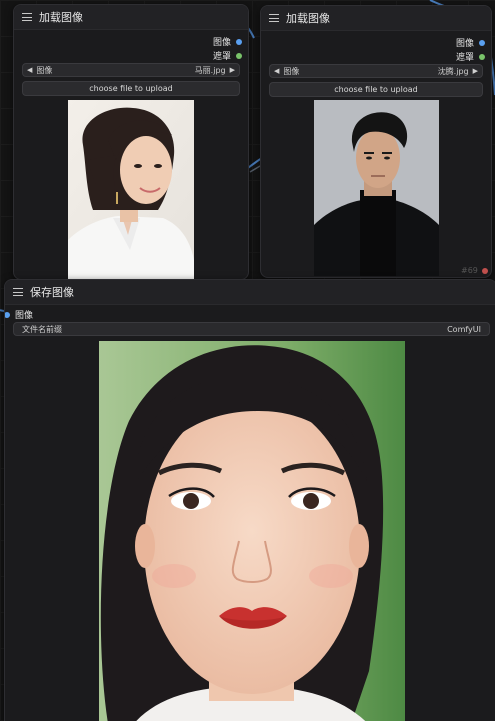 The width and height of the screenshot is (495, 721). I want to click on image-combo: ◀ 图像 沈腾.jpg ▶, so click(376, 71).